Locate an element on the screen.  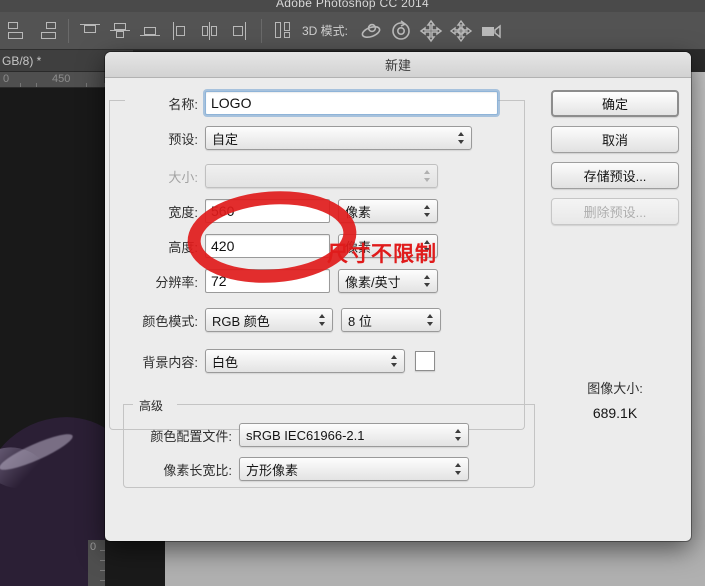
width-unit-select: 像素 is located at coordinates (388, 211).